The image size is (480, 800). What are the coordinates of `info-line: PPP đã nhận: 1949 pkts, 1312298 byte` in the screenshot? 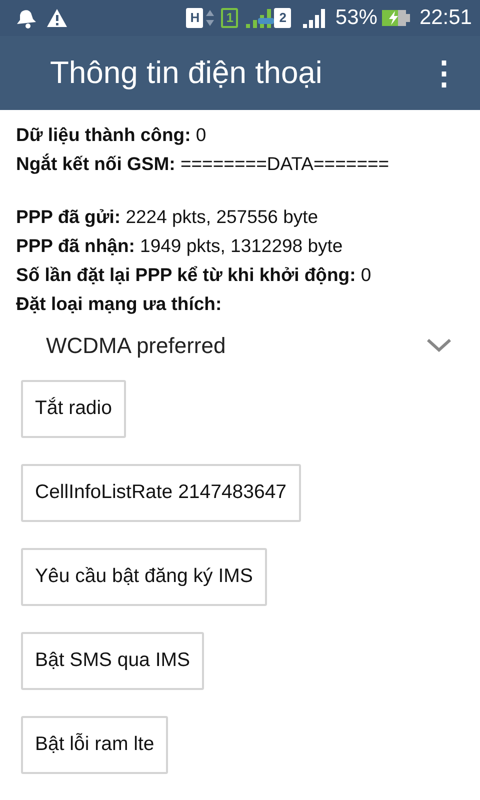 It's located at (180, 246).